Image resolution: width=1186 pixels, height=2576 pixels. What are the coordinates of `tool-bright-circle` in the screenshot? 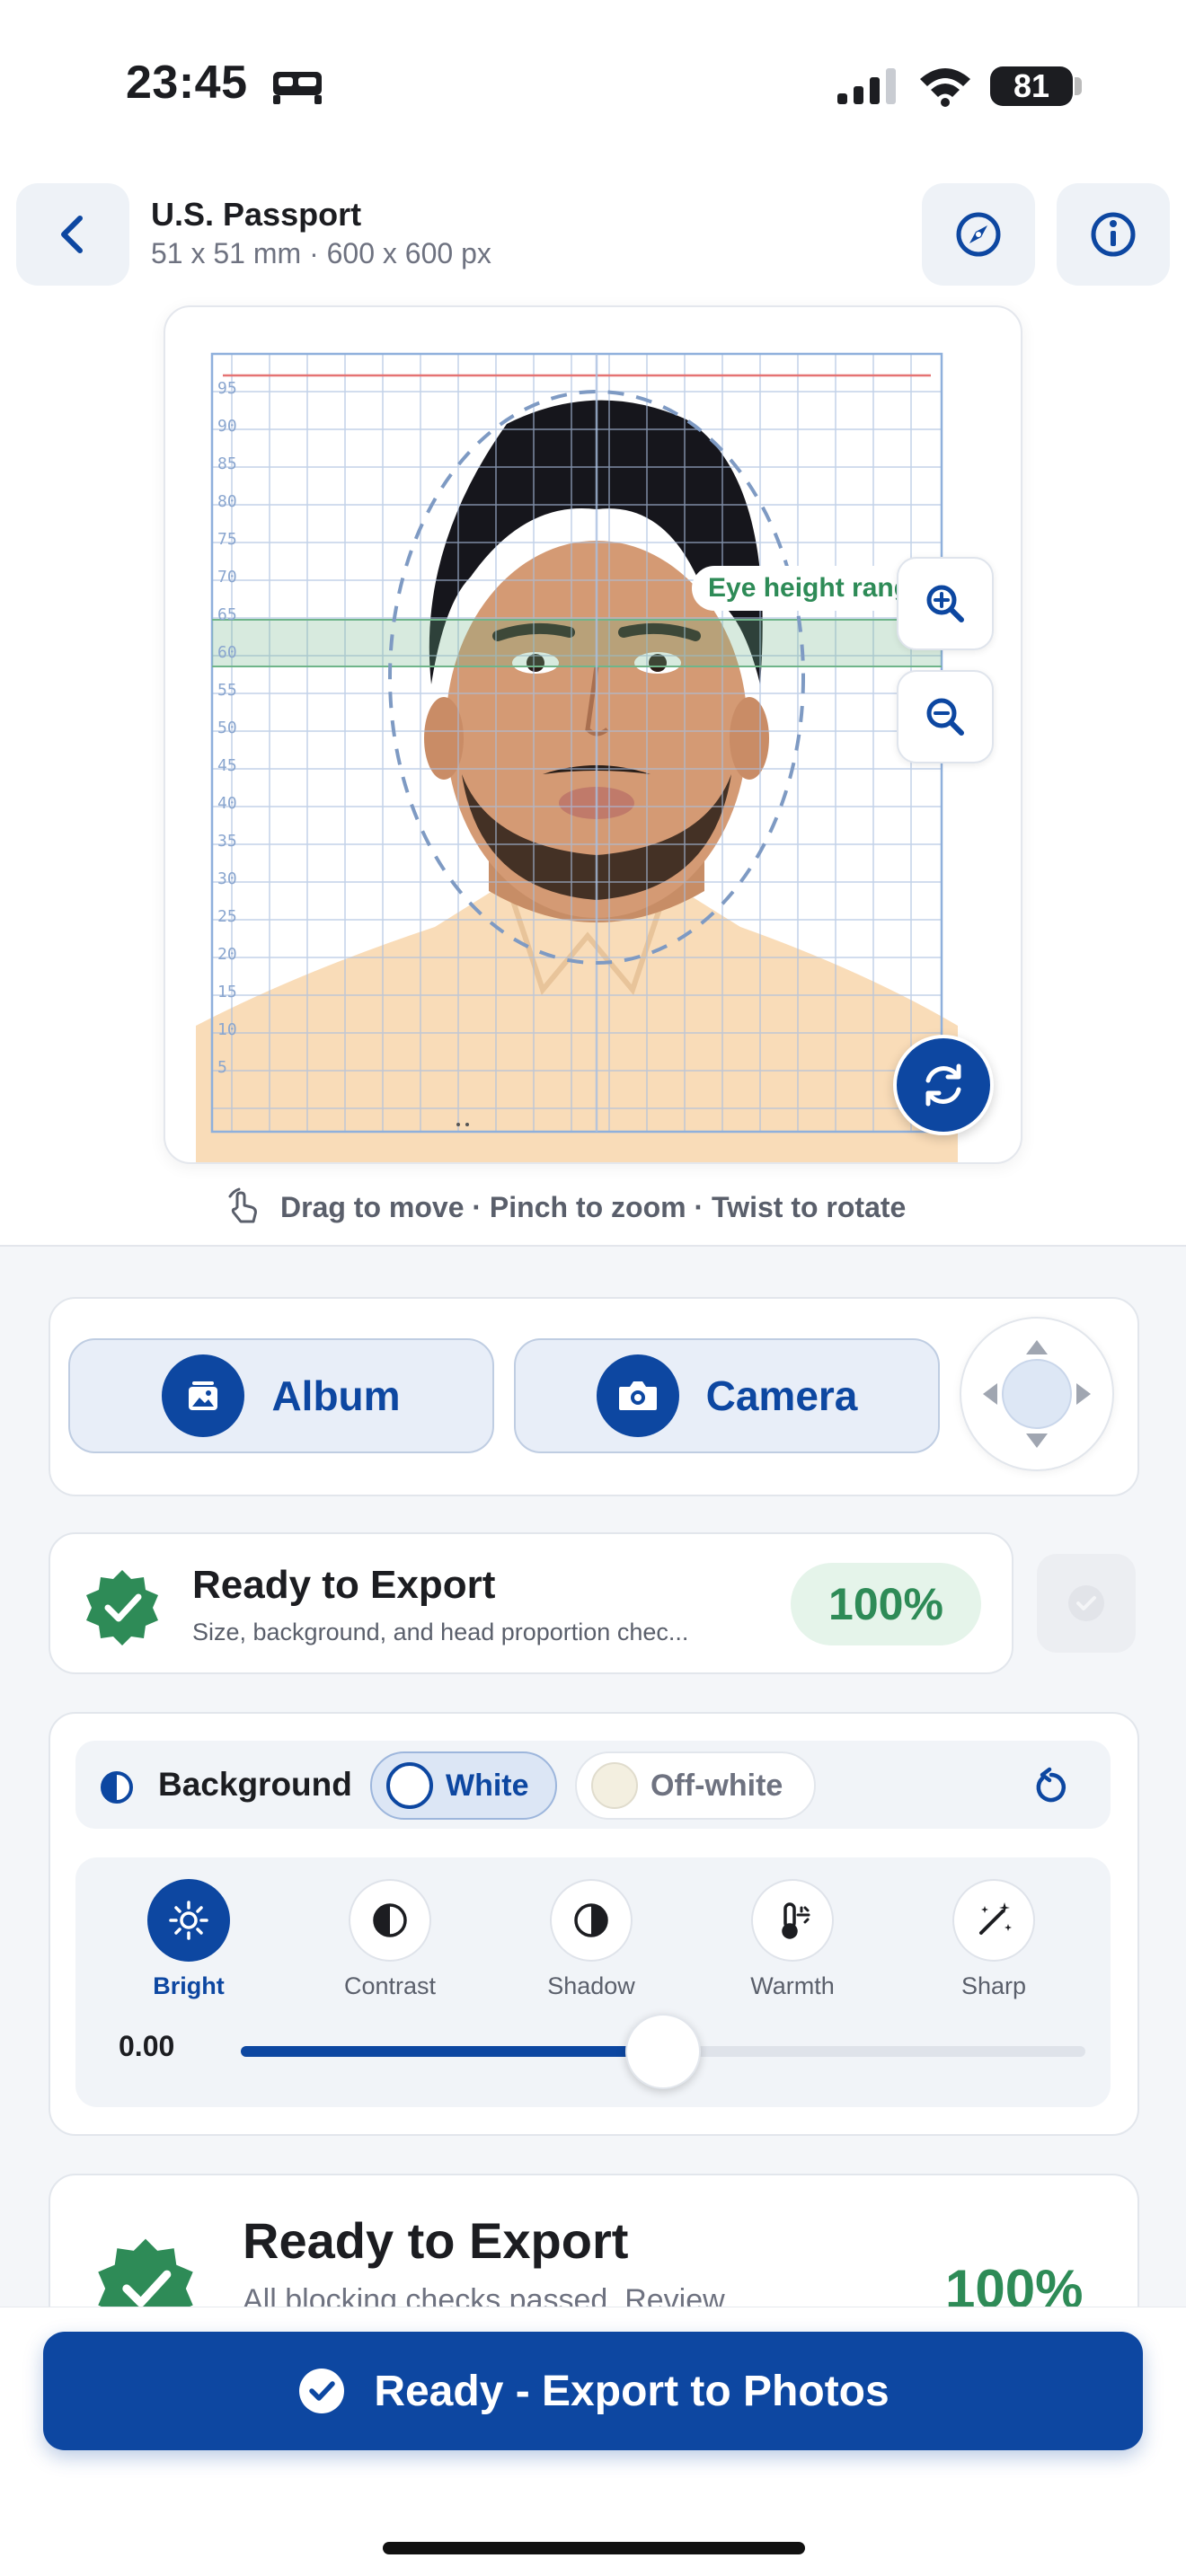 It's located at (188, 1920).